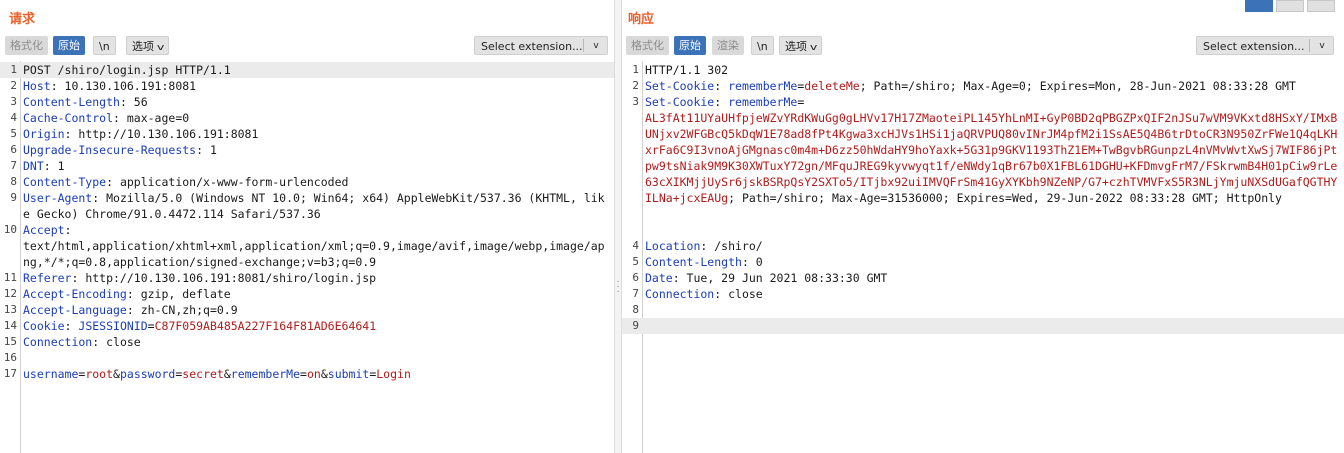 The width and height of the screenshot is (1344, 453). Describe the element at coordinates (991, 262) in the screenshot. I see `line-text: Content-Length: 0` at that location.